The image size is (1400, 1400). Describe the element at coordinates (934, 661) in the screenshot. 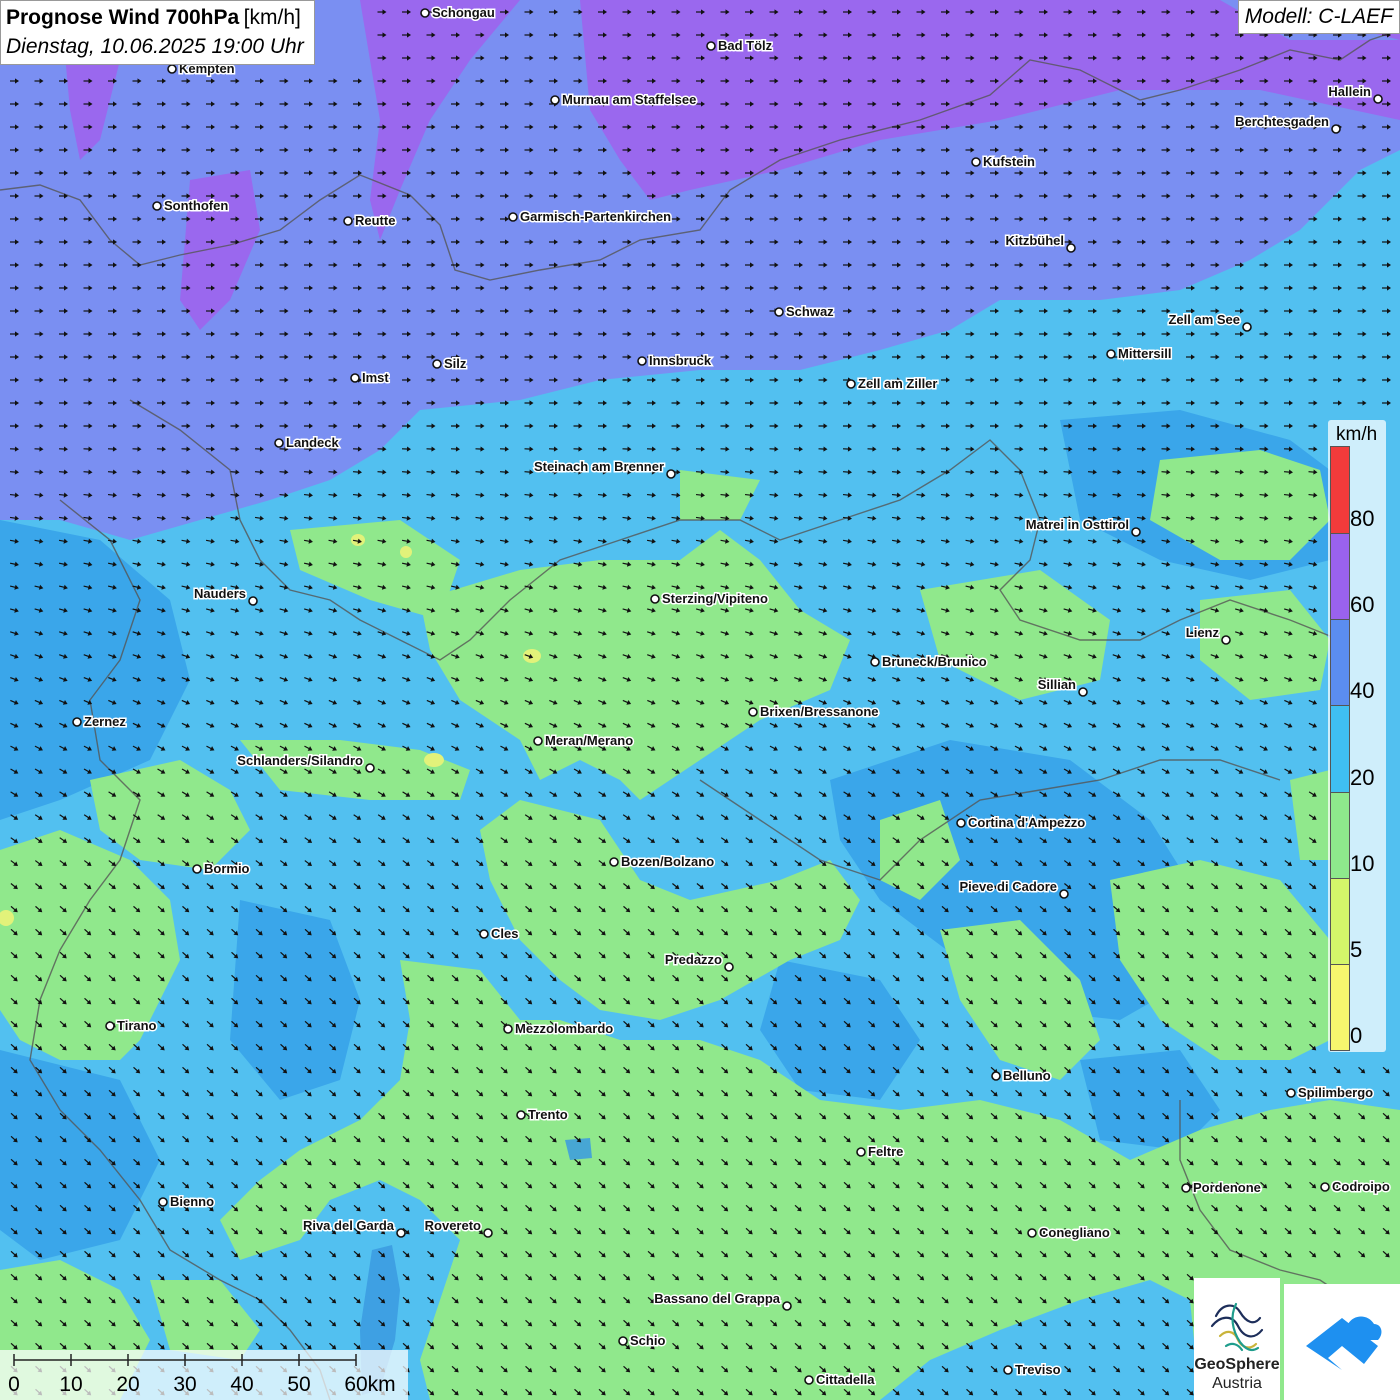

I see `city-label: Bruneck/Brunico` at that location.